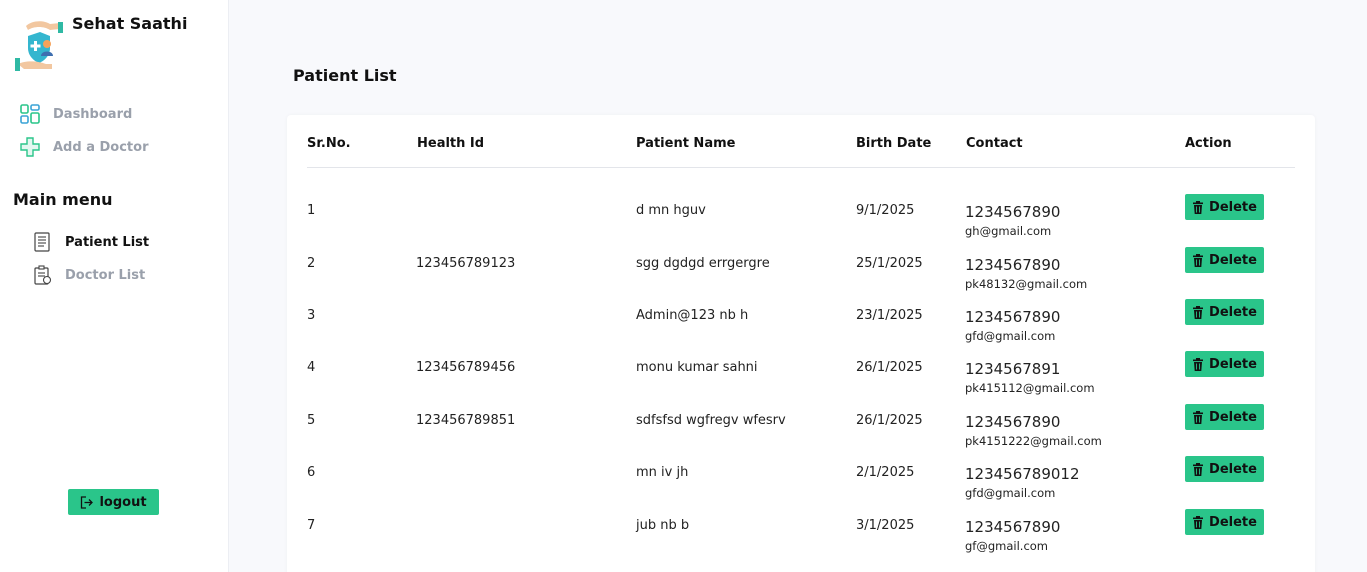 The height and width of the screenshot is (572, 1367). What do you see at coordinates (466, 420) in the screenshot?
I see `cell-health-id: 123456789851` at bounding box center [466, 420].